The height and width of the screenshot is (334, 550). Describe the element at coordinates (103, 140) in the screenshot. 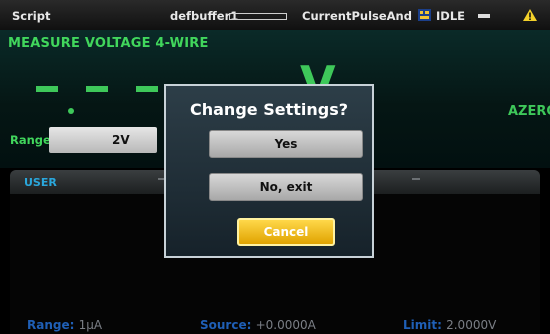

I see `range-button: 2V` at that location.